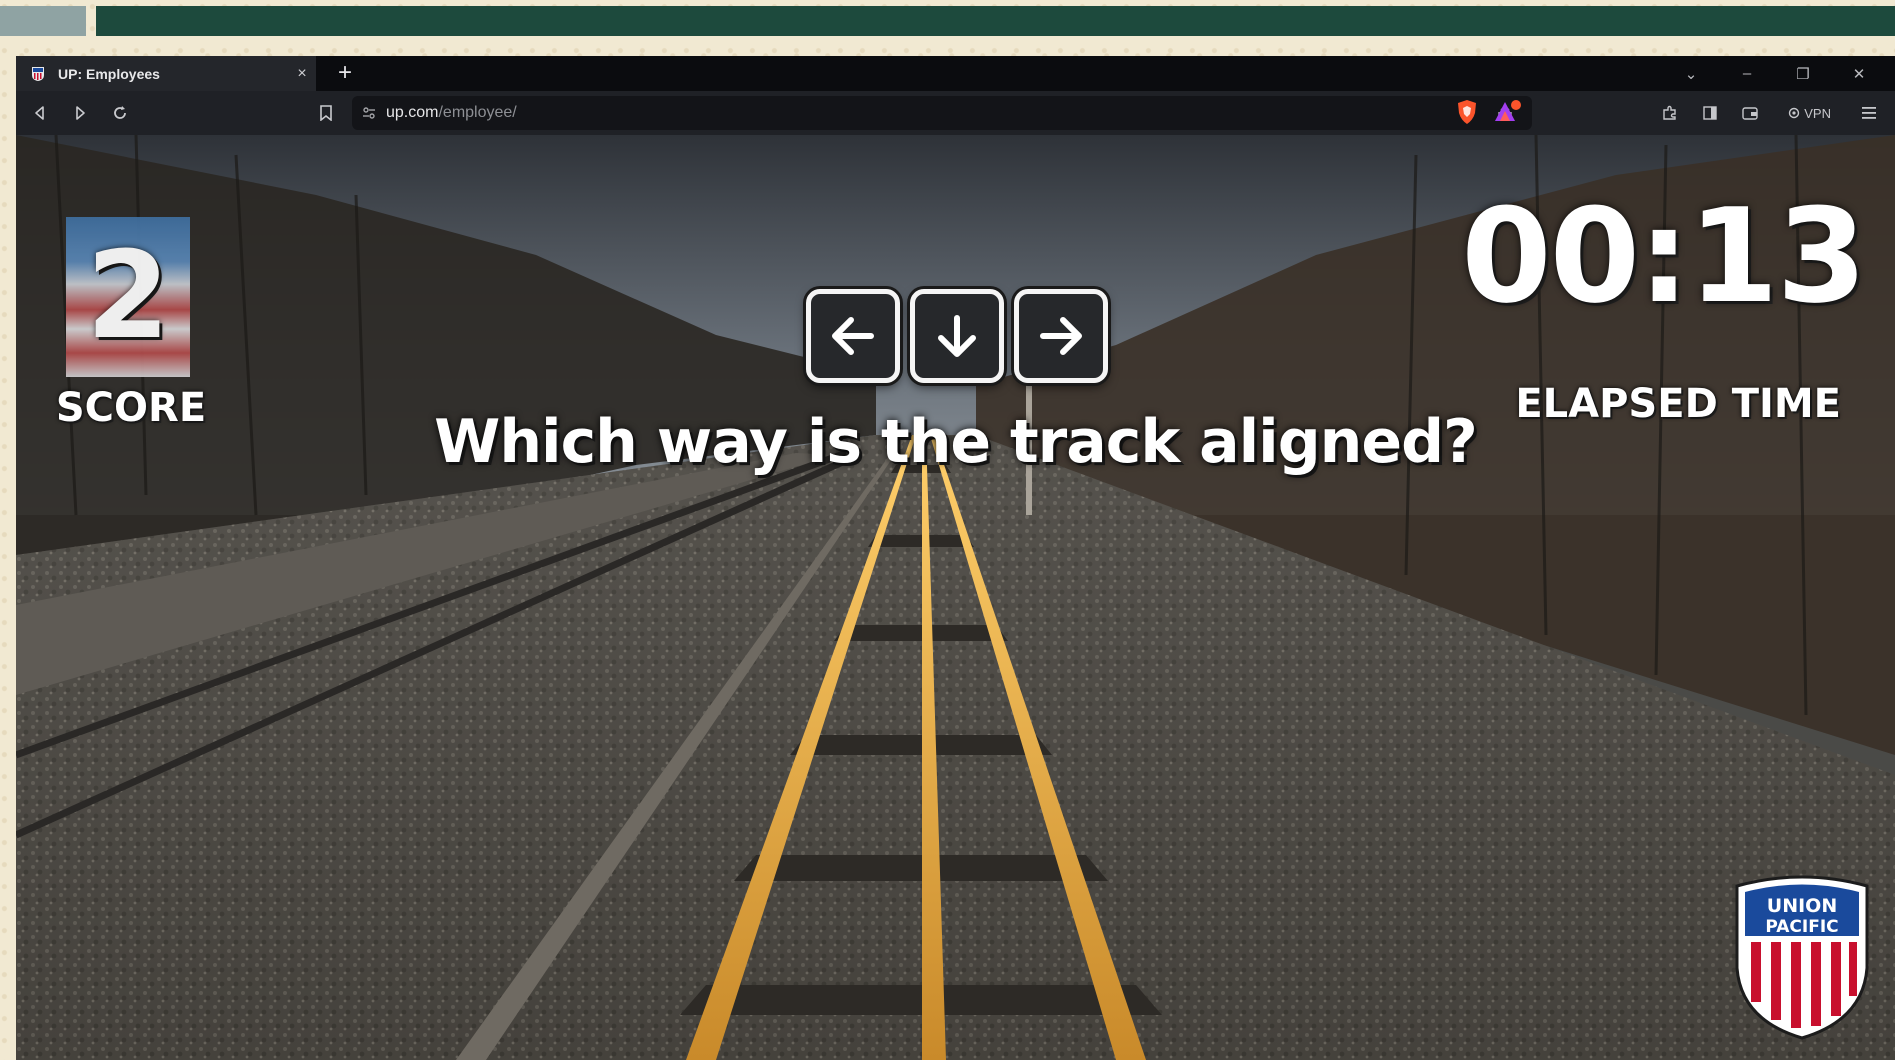  Describe the element at coordinates (1507, 112) in the screenshot. I see `brave-rewards-icon` at that location.